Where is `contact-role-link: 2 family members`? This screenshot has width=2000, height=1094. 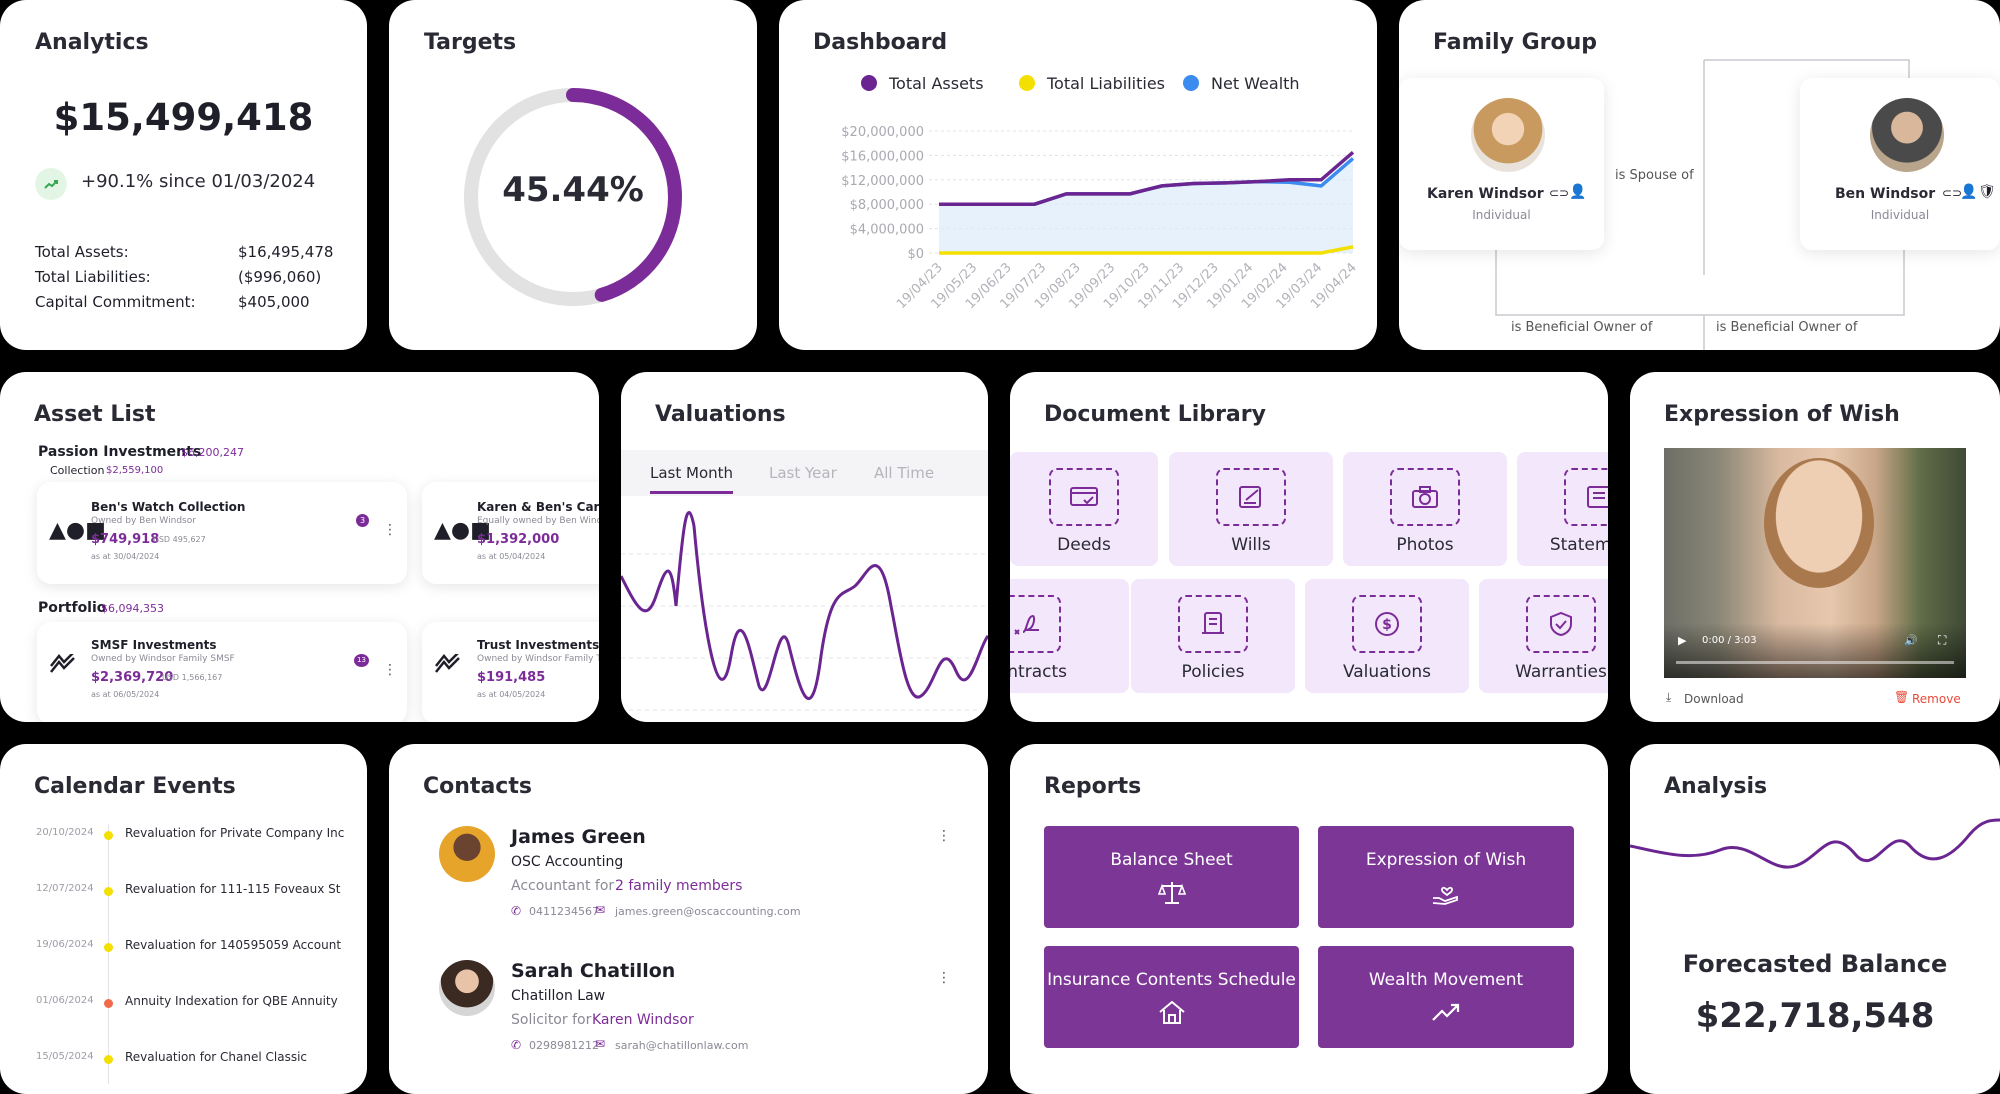 contact-role-link: 2 family members is located at coordinates (678, 886).